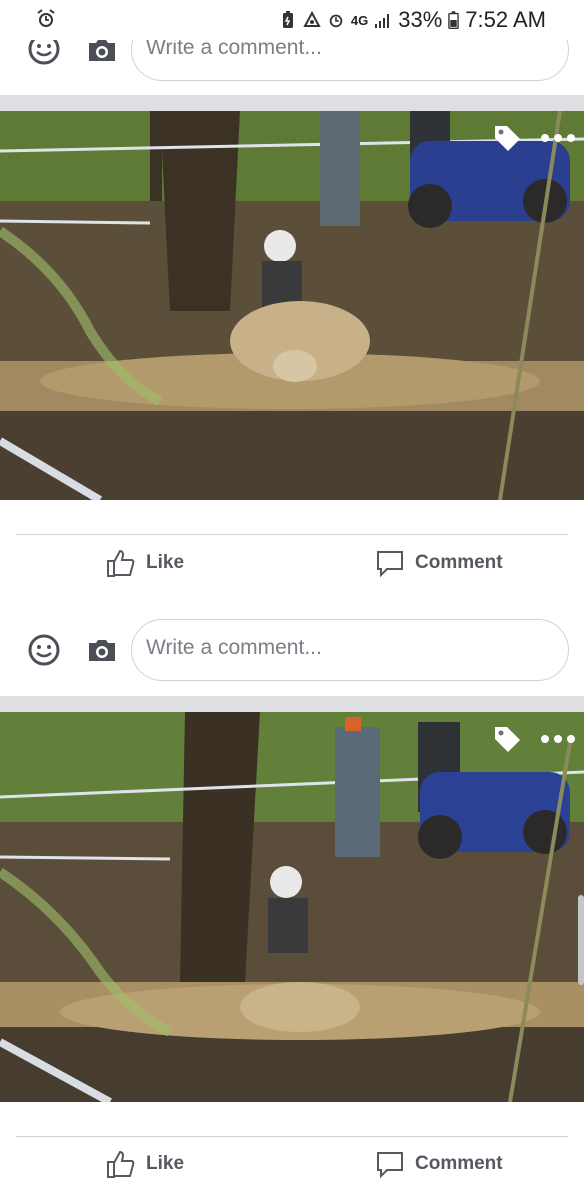  I want to click on signal-icon, so click(382, 21).